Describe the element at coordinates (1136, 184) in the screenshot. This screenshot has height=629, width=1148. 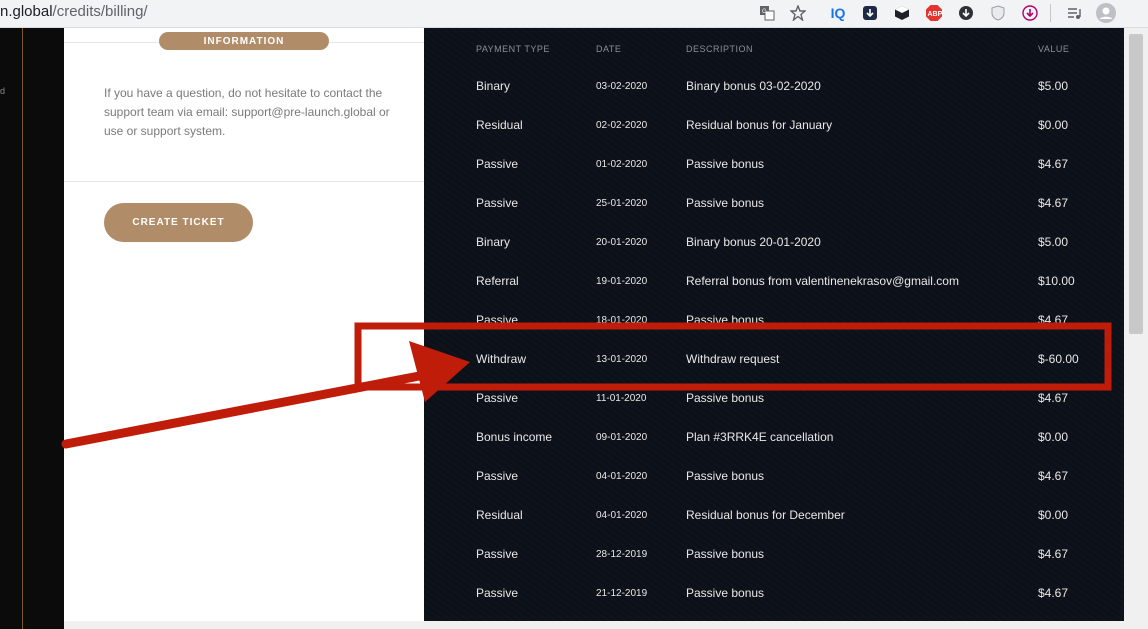
I see `scrollbar-thumb` at that location.